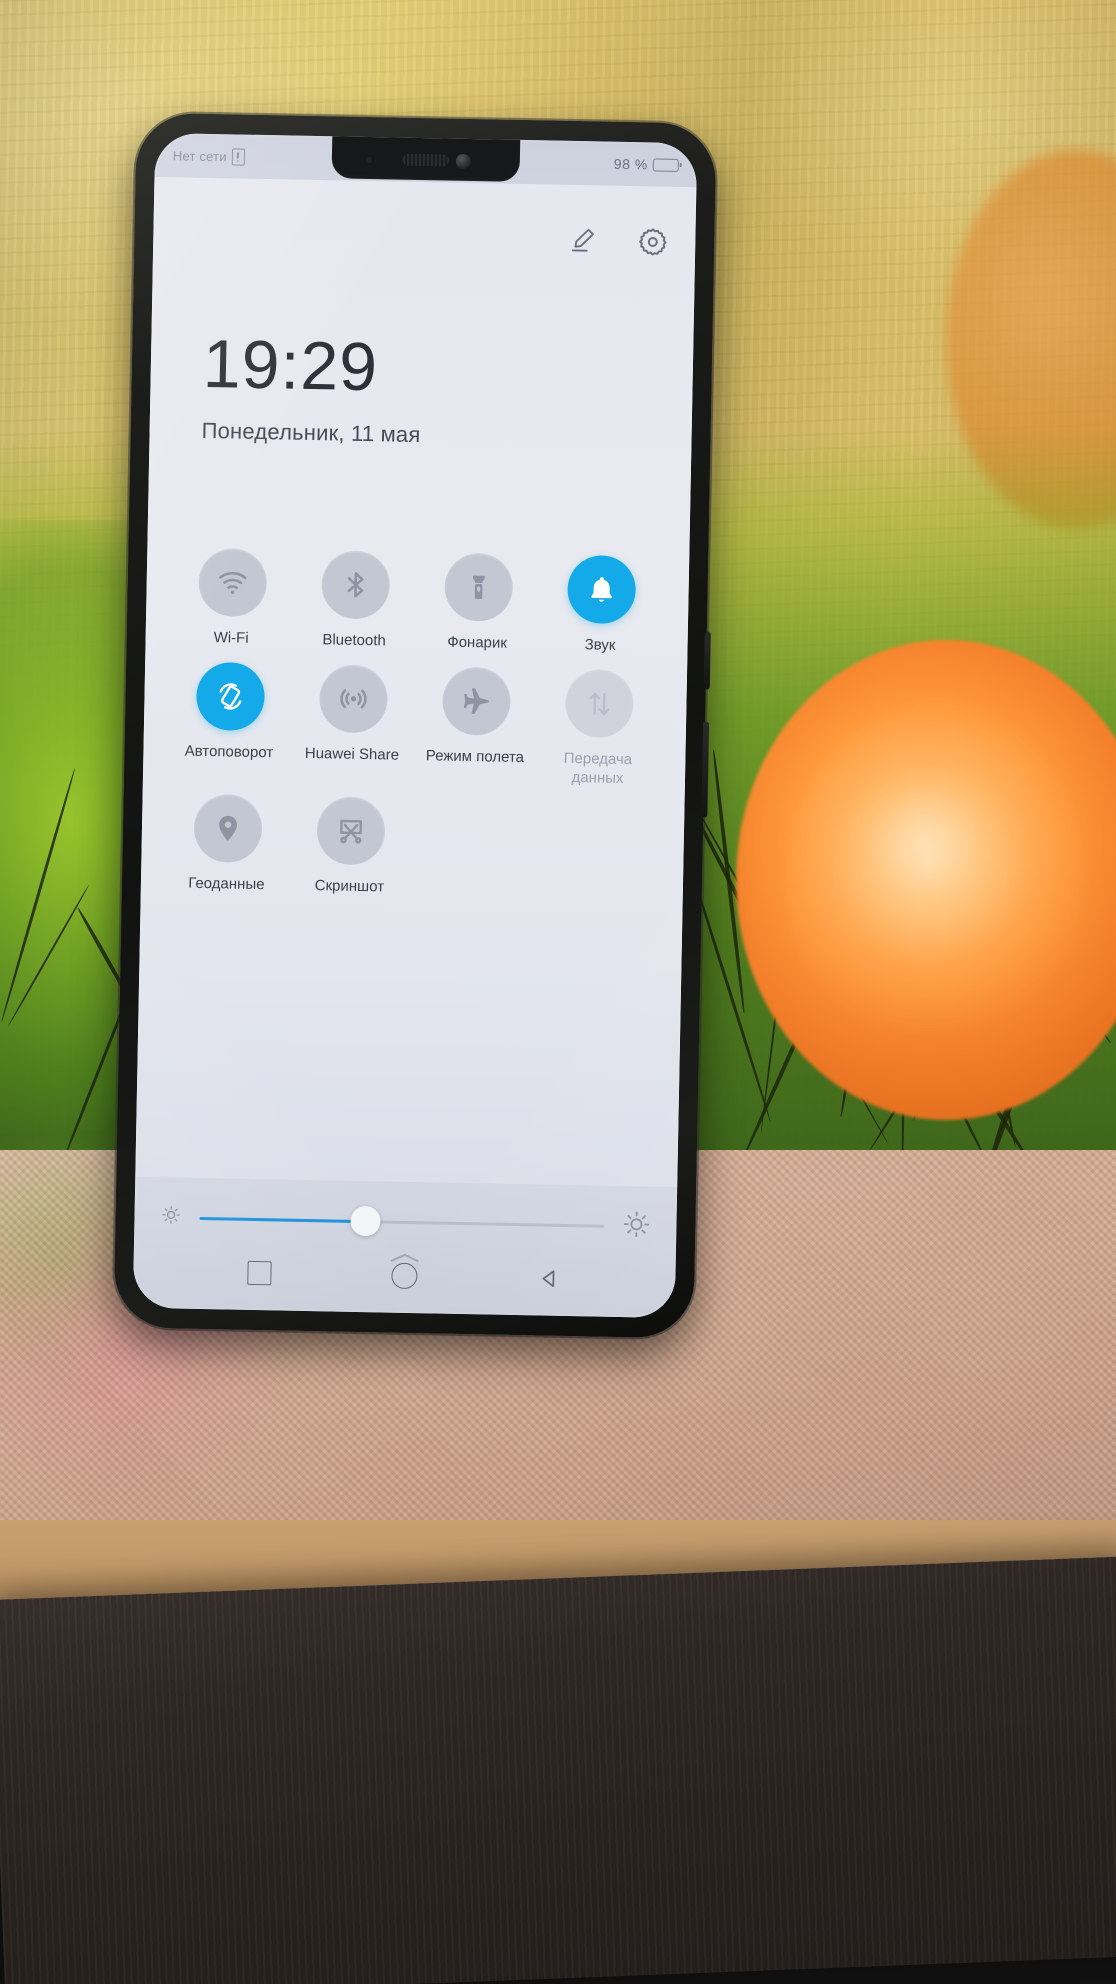 The width and height of the screenshot is (1116, 1984). Describe the element at coordinates (475, 756) in the screenshot. I see `quick-toggle-label: Режим полета` at that location.